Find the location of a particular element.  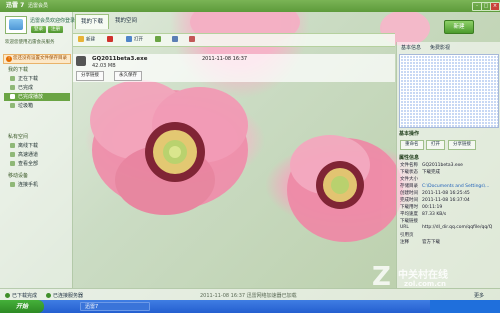

warning-text: 您还没有设置文件保存目录 is located at coordinates (40, 58).